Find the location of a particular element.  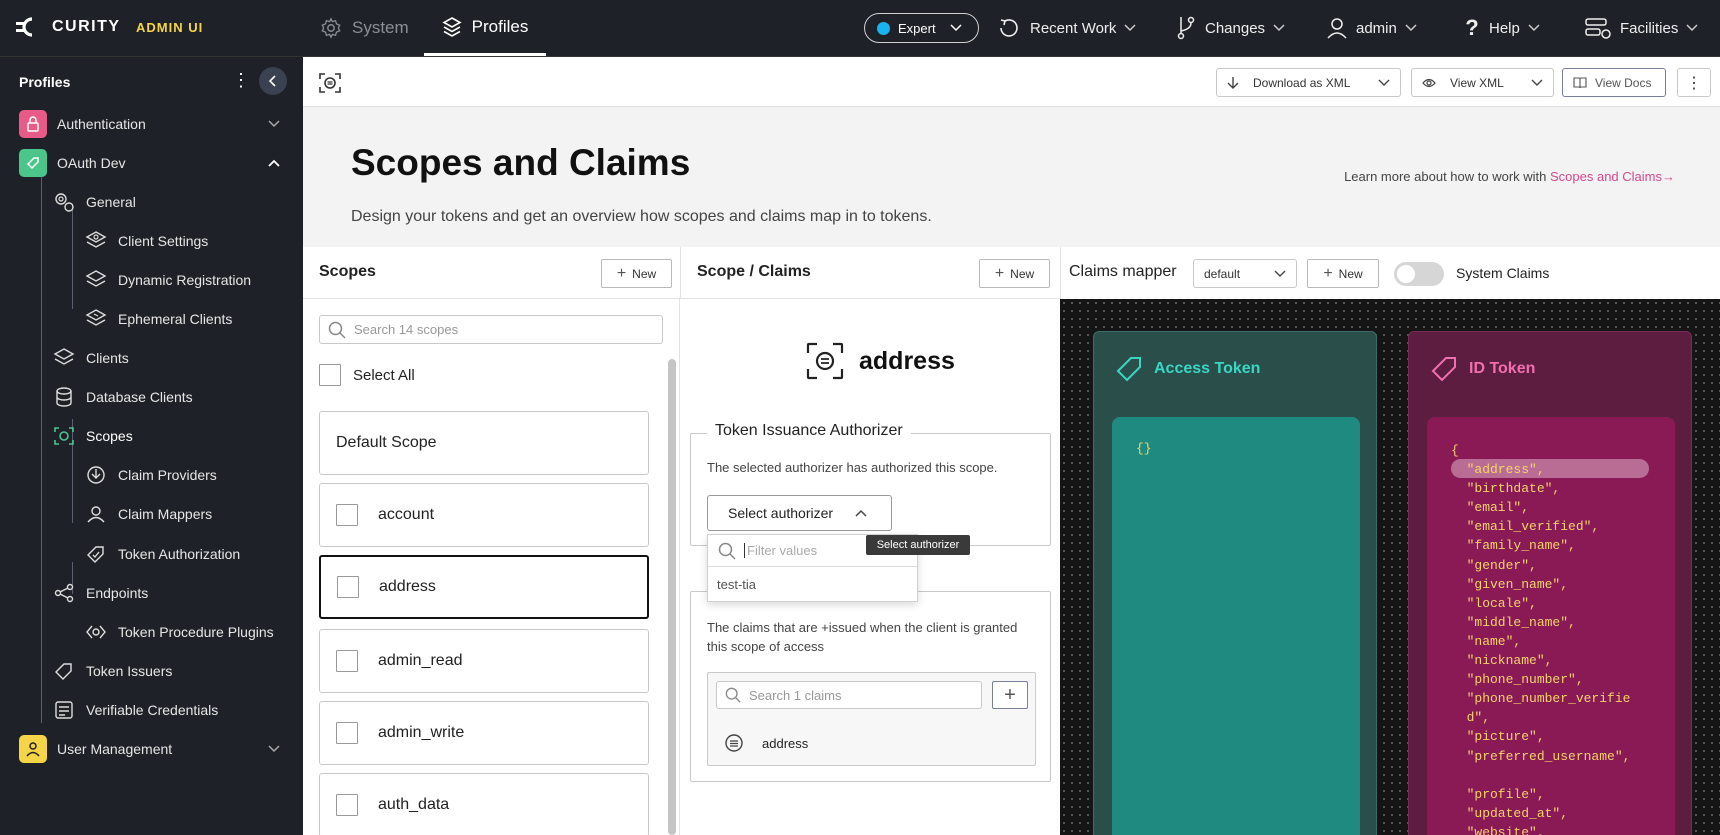

sidebar-item-oauth-dev: OAuth Dev is located at coordinates (154, 163).